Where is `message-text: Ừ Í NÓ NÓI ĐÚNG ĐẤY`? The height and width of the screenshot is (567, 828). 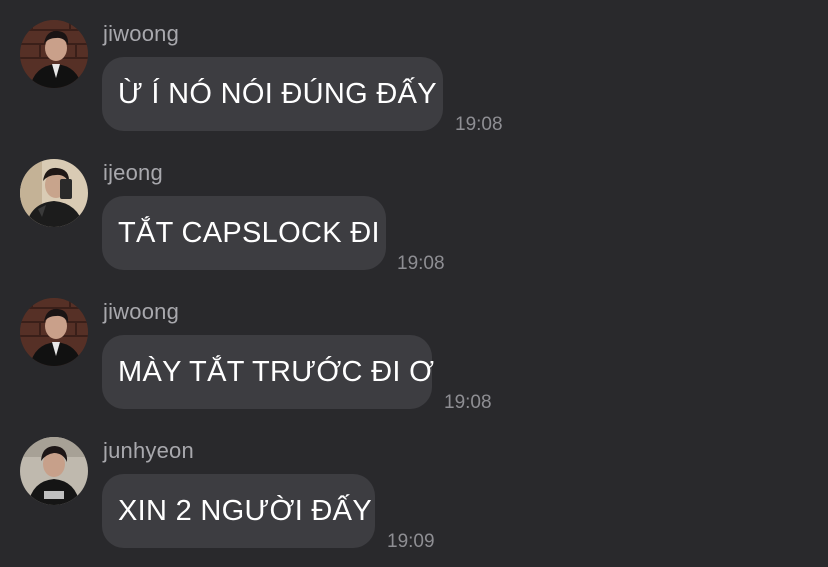
message-text: Ừ Í NÓ NÓI ĐÚNG ĐẤY is located at coordinates (277, 94).